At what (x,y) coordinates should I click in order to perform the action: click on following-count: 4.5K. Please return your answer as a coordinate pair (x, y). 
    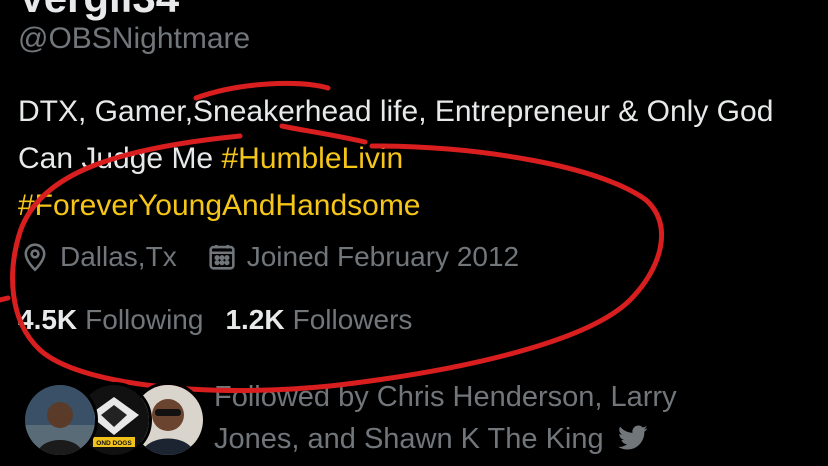
    Looking at the image, I should click on (48, 319).